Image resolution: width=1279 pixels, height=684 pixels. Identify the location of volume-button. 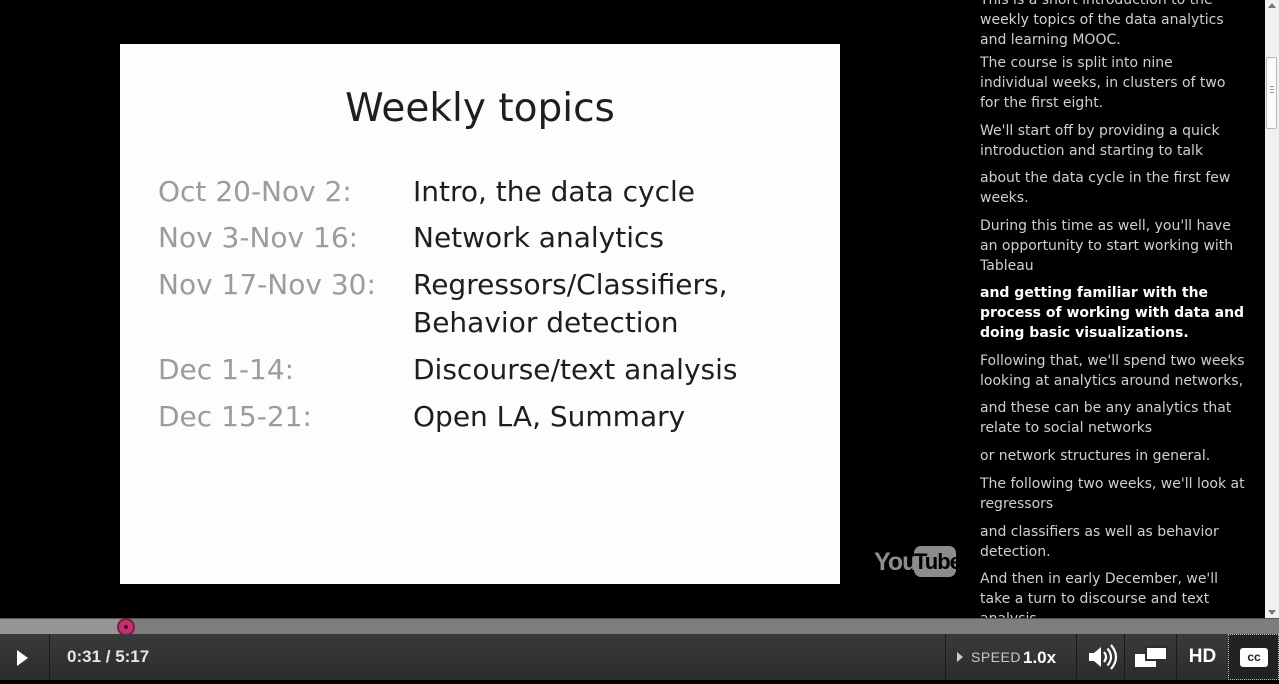
(1100, 657).